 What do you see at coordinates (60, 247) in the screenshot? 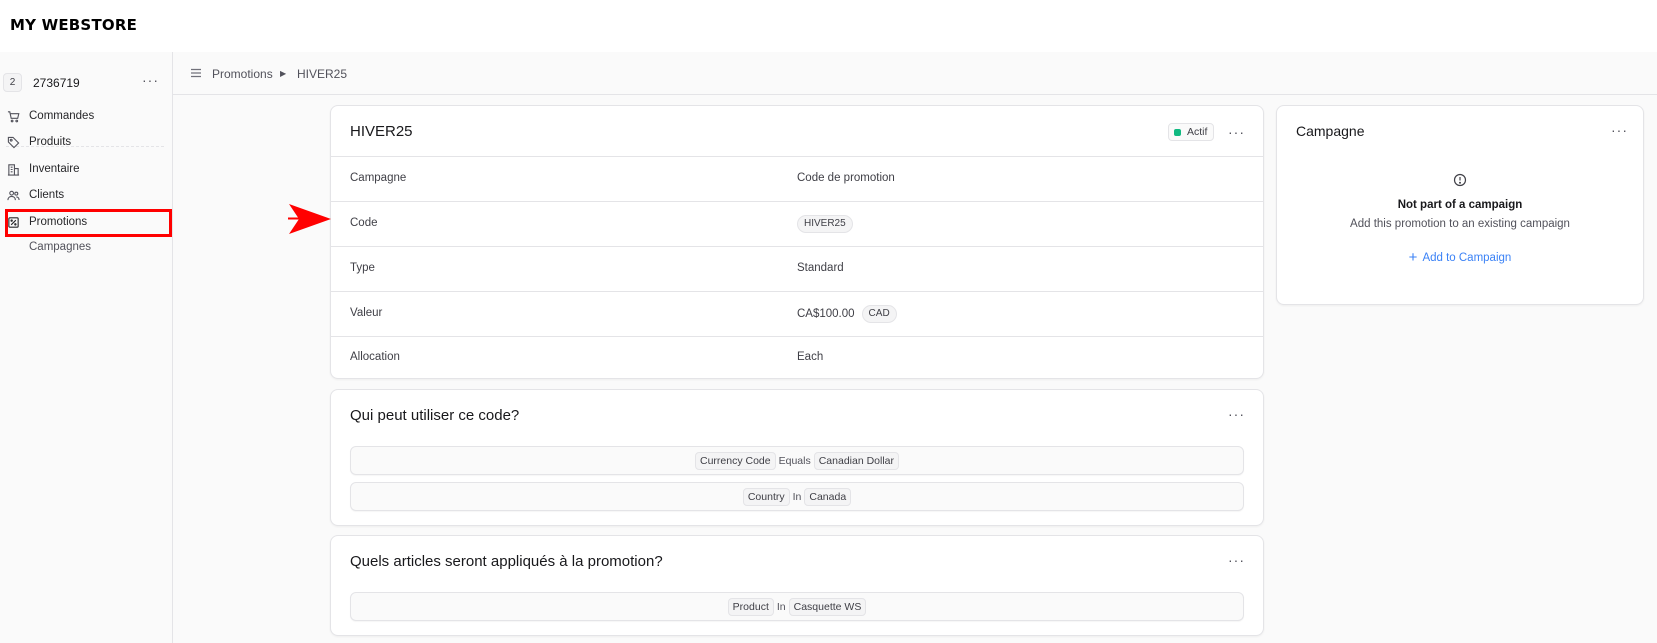
I see `sidebar-subitem-label: Campagnes` at bounding box center [60, 247].